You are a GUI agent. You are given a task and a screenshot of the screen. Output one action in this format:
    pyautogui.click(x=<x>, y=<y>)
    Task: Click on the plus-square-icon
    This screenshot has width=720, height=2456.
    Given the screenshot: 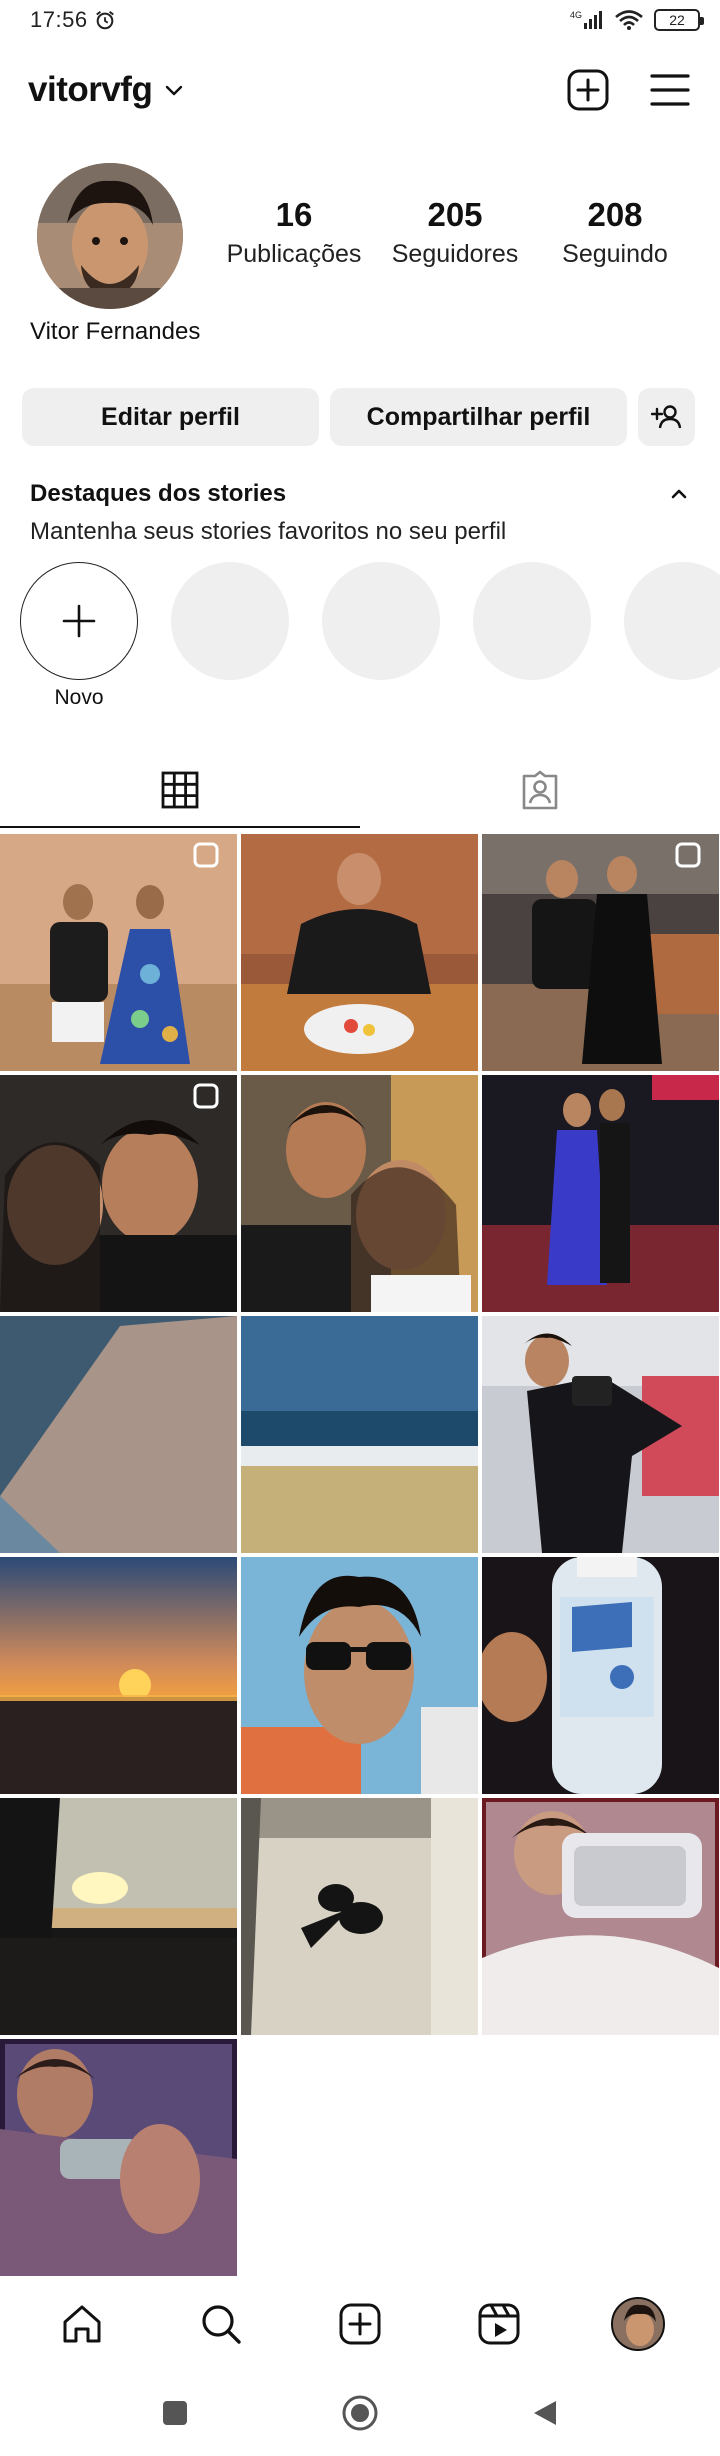 What is the action you would take?
    pyautogui.click(x=588, y=90)
    